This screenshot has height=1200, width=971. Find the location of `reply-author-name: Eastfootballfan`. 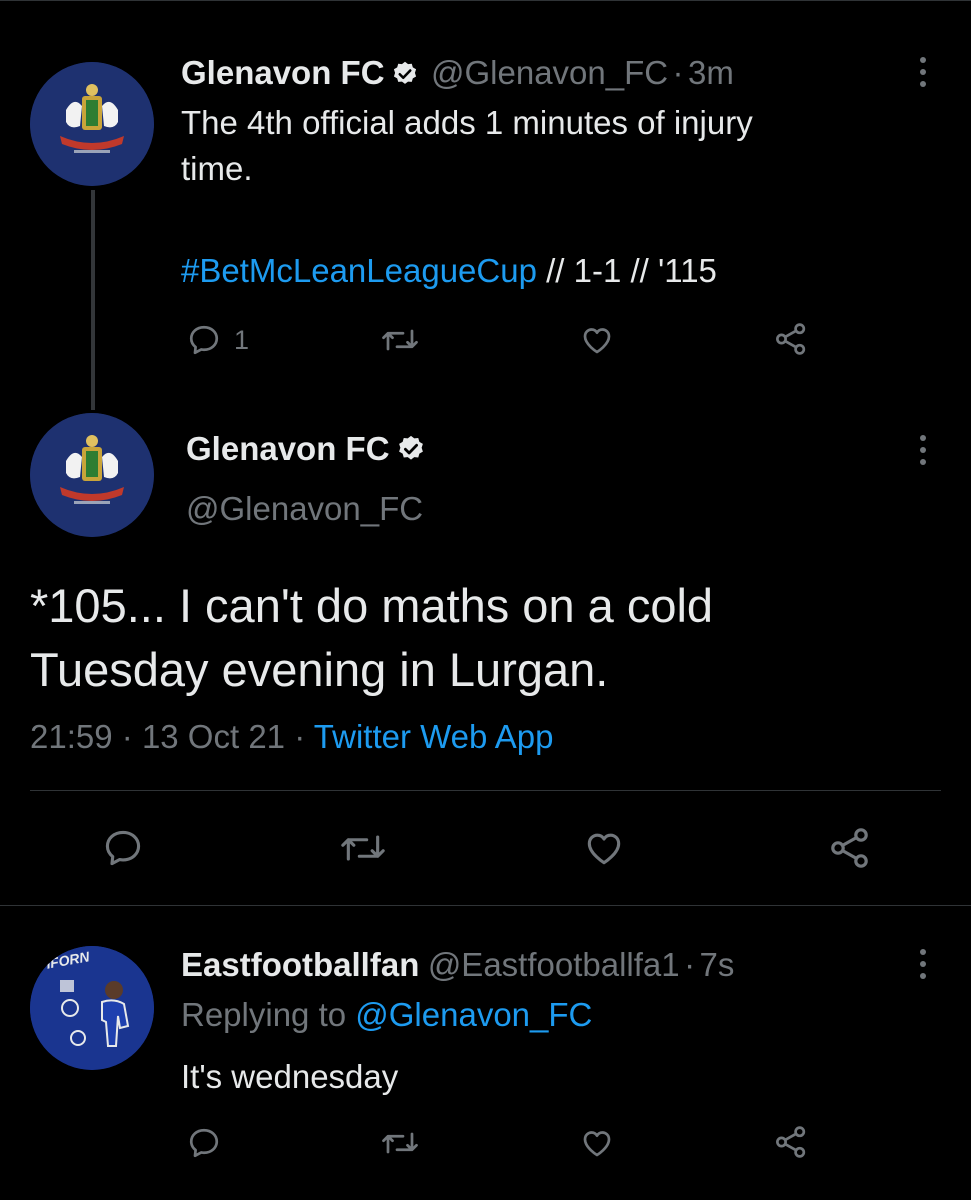

reply-author-name: Eastfootballfan is located at coordinates (300, 964).